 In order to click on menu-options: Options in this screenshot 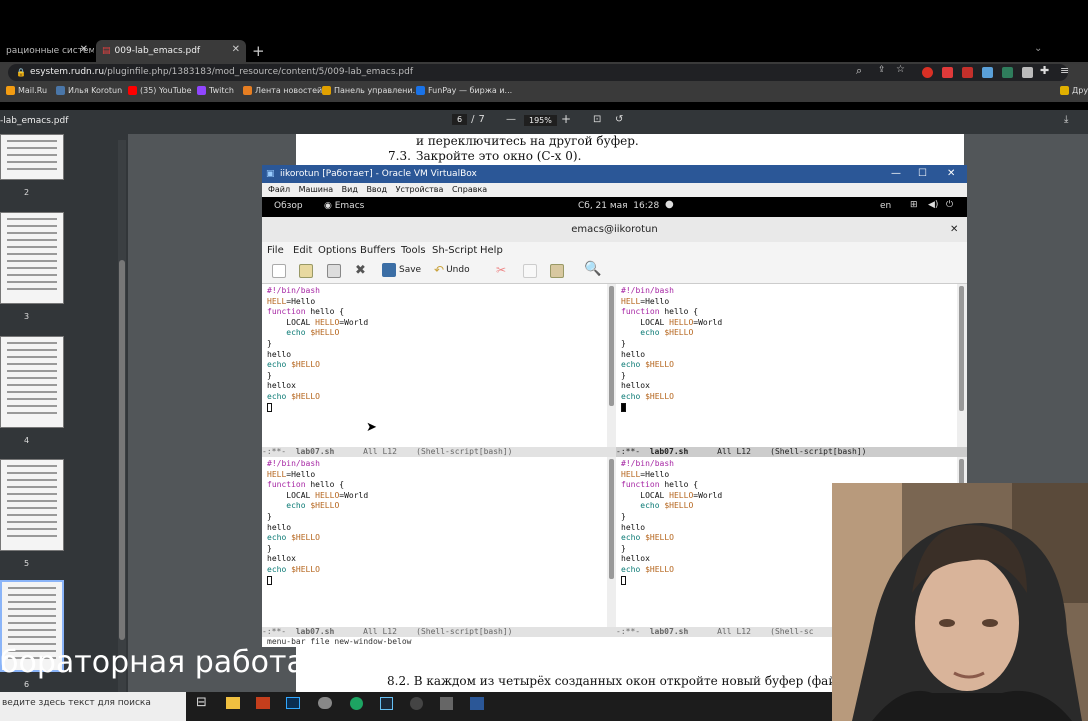, I will do `click(337, 250)`.